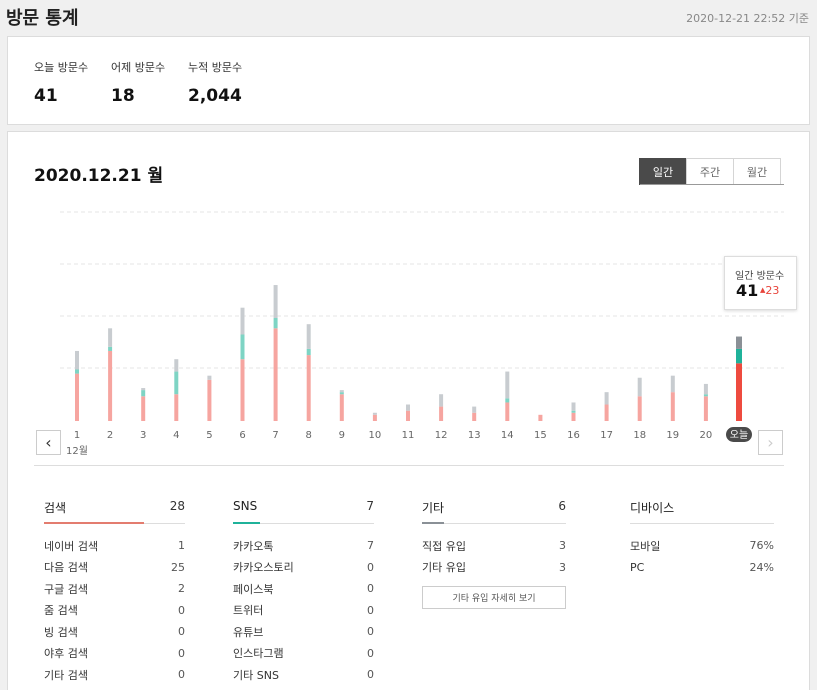 The image size is (817, 690). I want to click on etc-rows: 직접 유입 3 기타 유입 3, so click(494, 551).